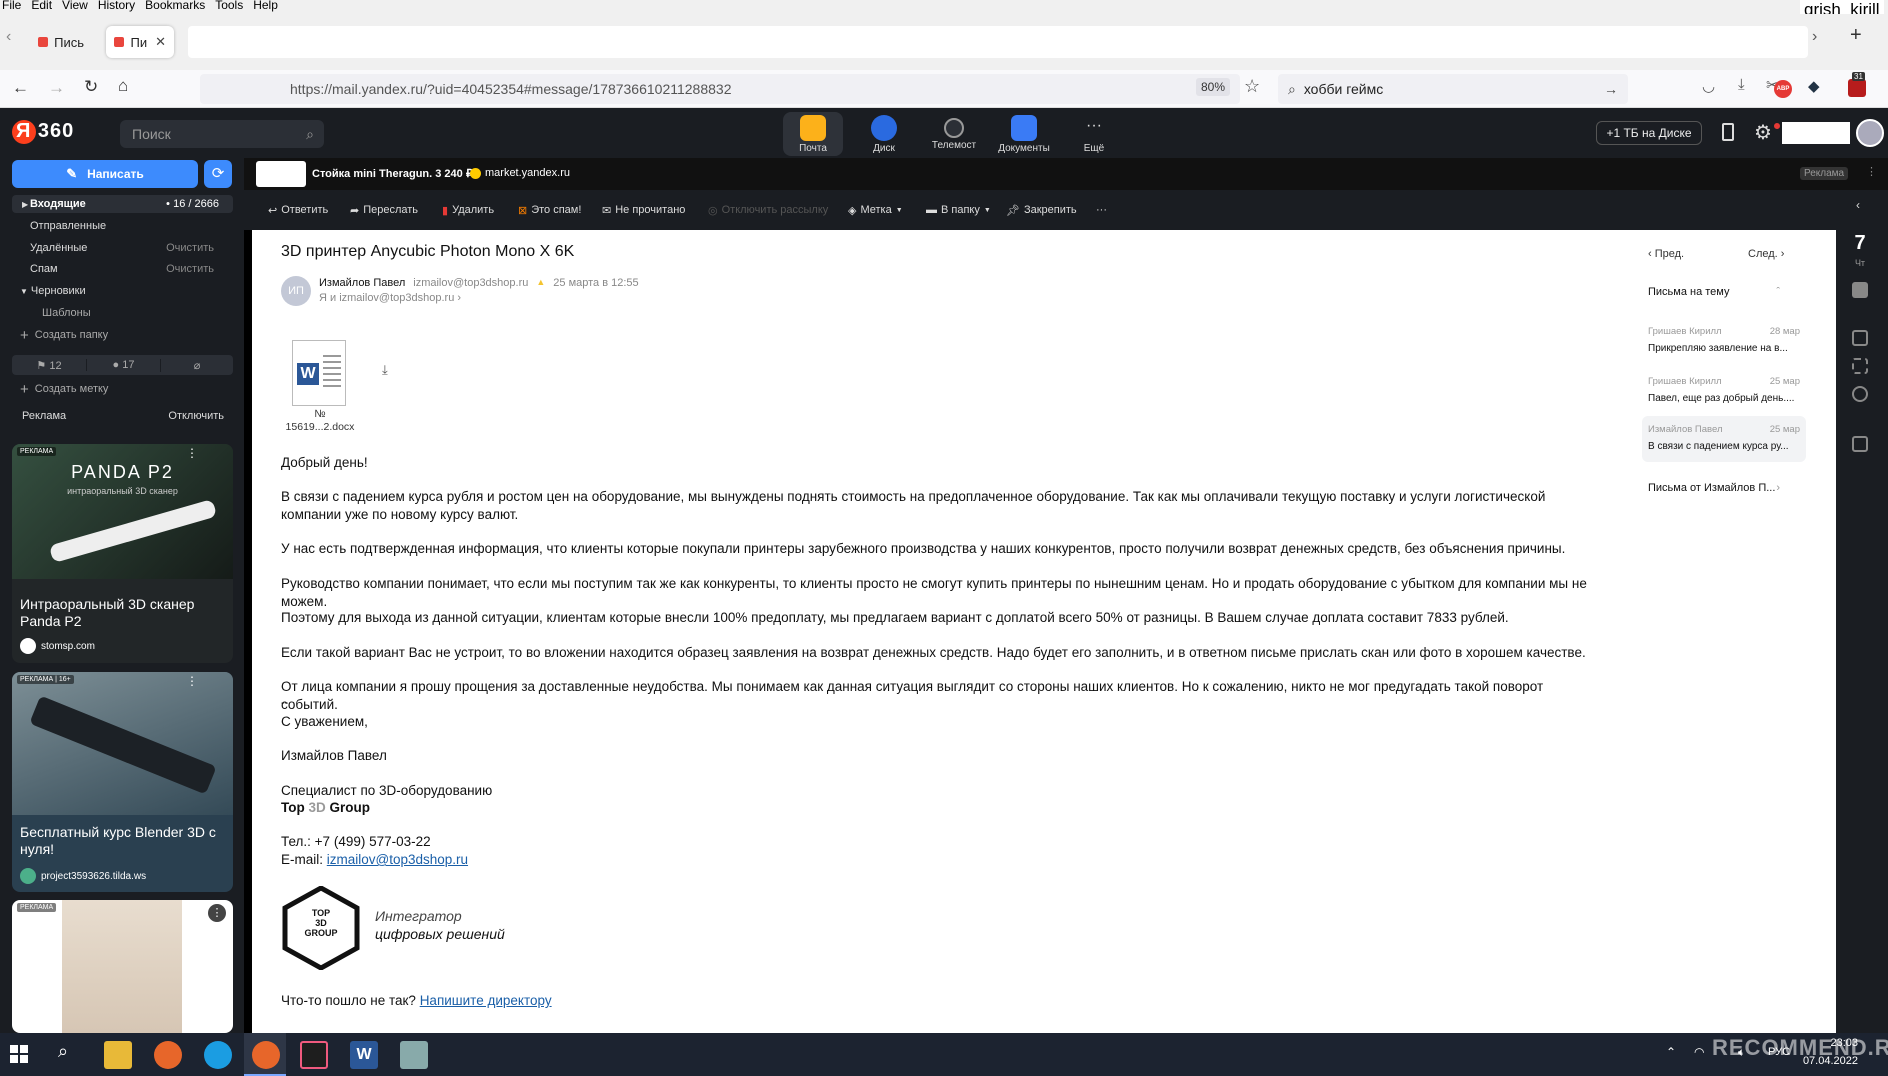 The image size is (1888, 1076). Describe the element at coordinates (296, 291) in the screenshot. I see `sender-avatar: ИП` at that location.